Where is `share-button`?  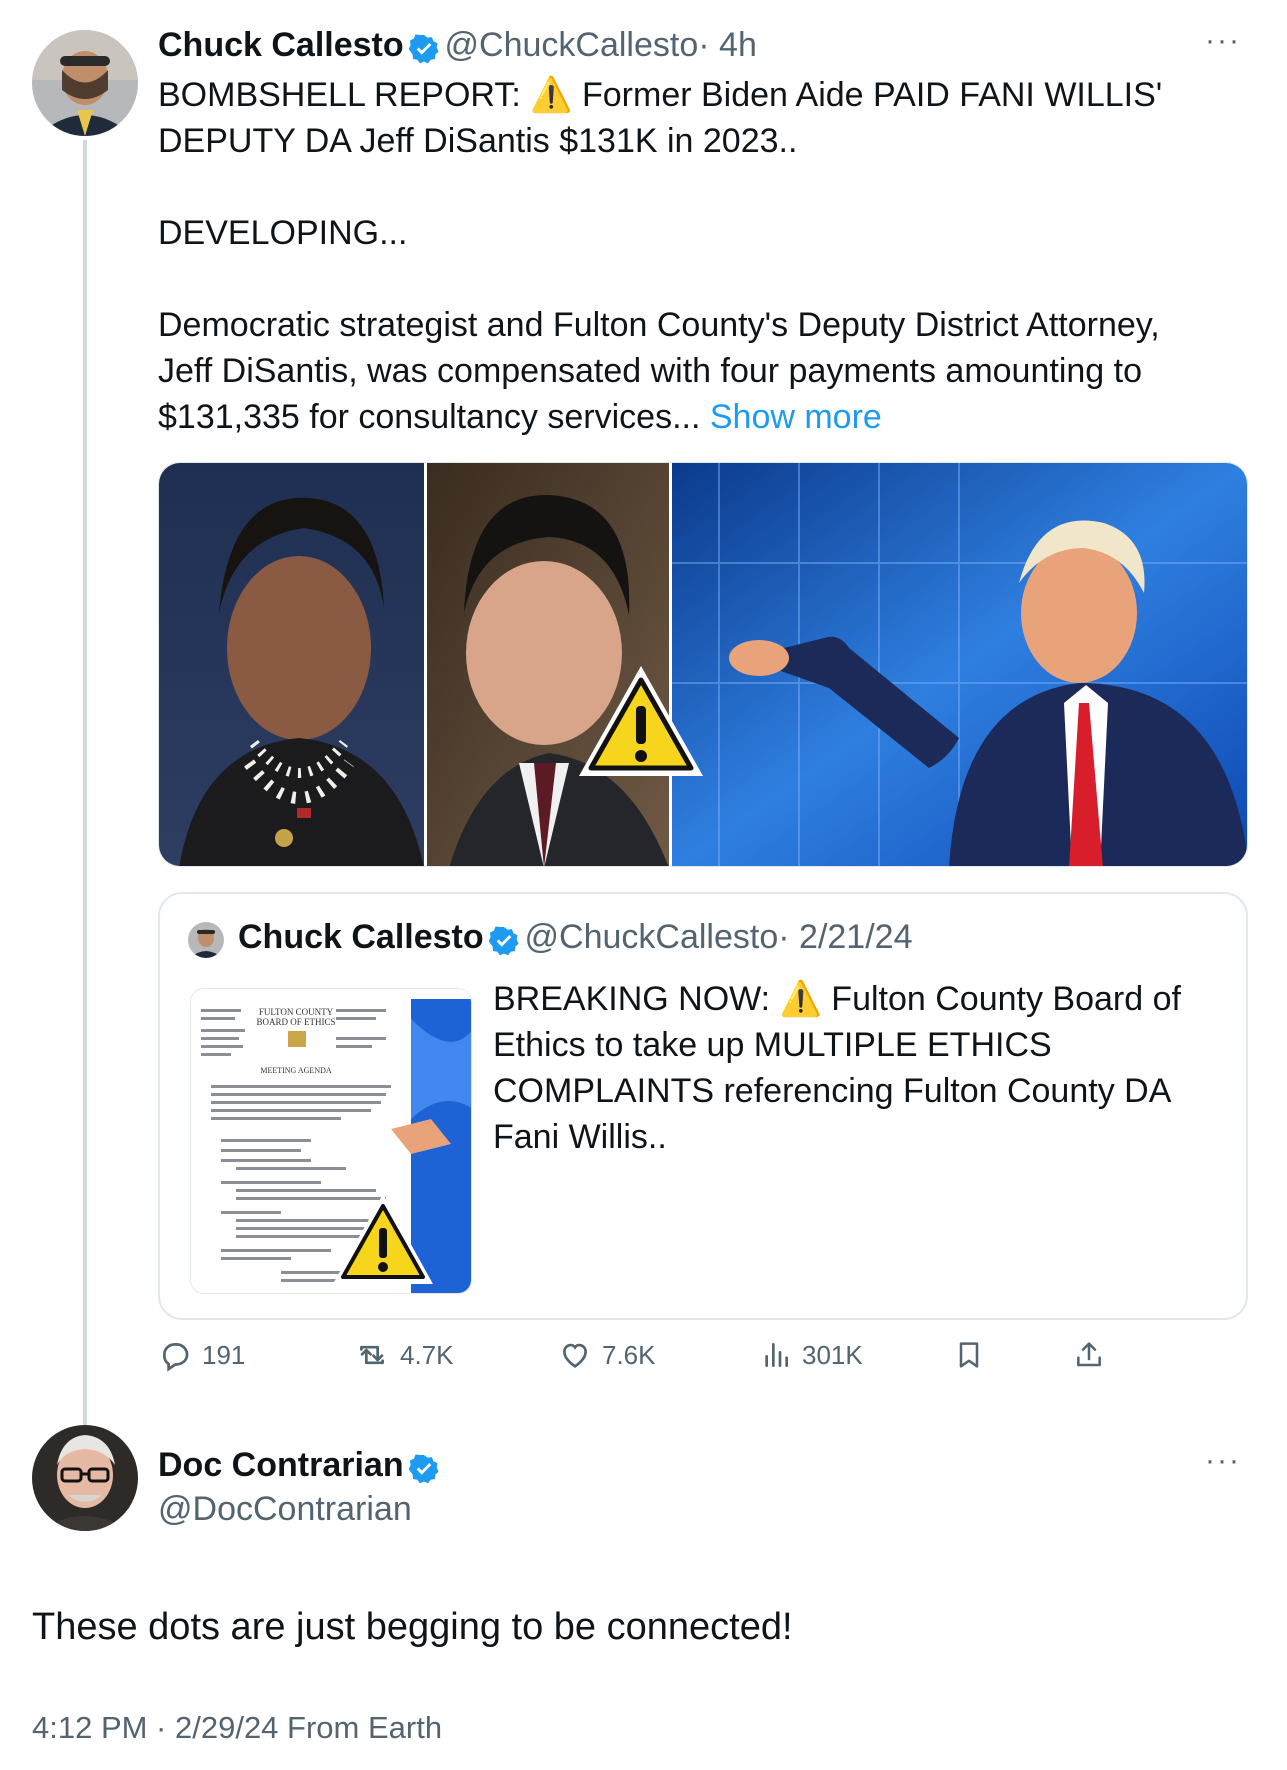
share-button is located at coordinates (1089, 1355).